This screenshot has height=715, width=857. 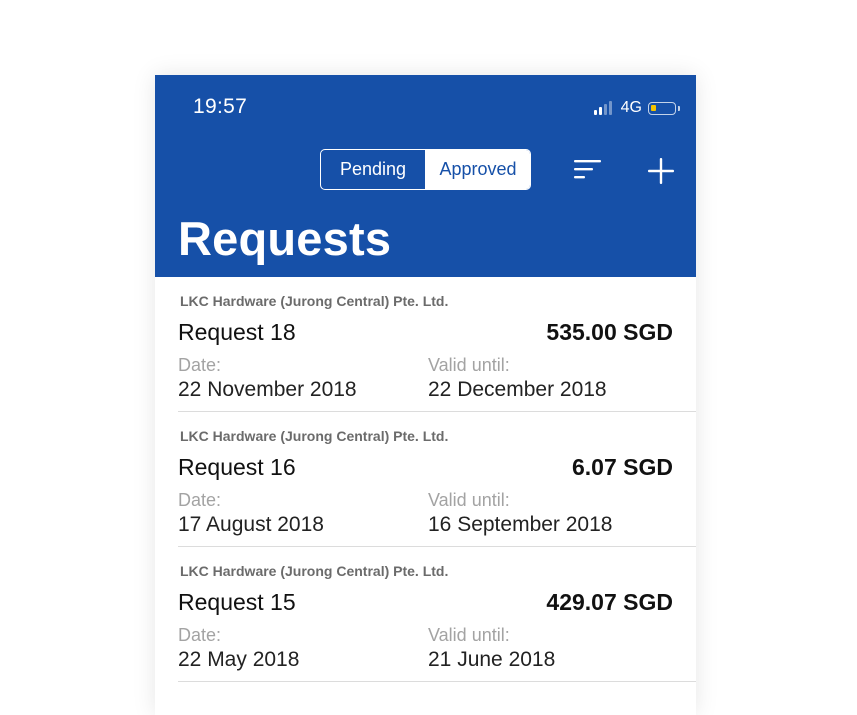 I want to click on valid-until-value: 16 September 2018, so click(x=520, y=524).